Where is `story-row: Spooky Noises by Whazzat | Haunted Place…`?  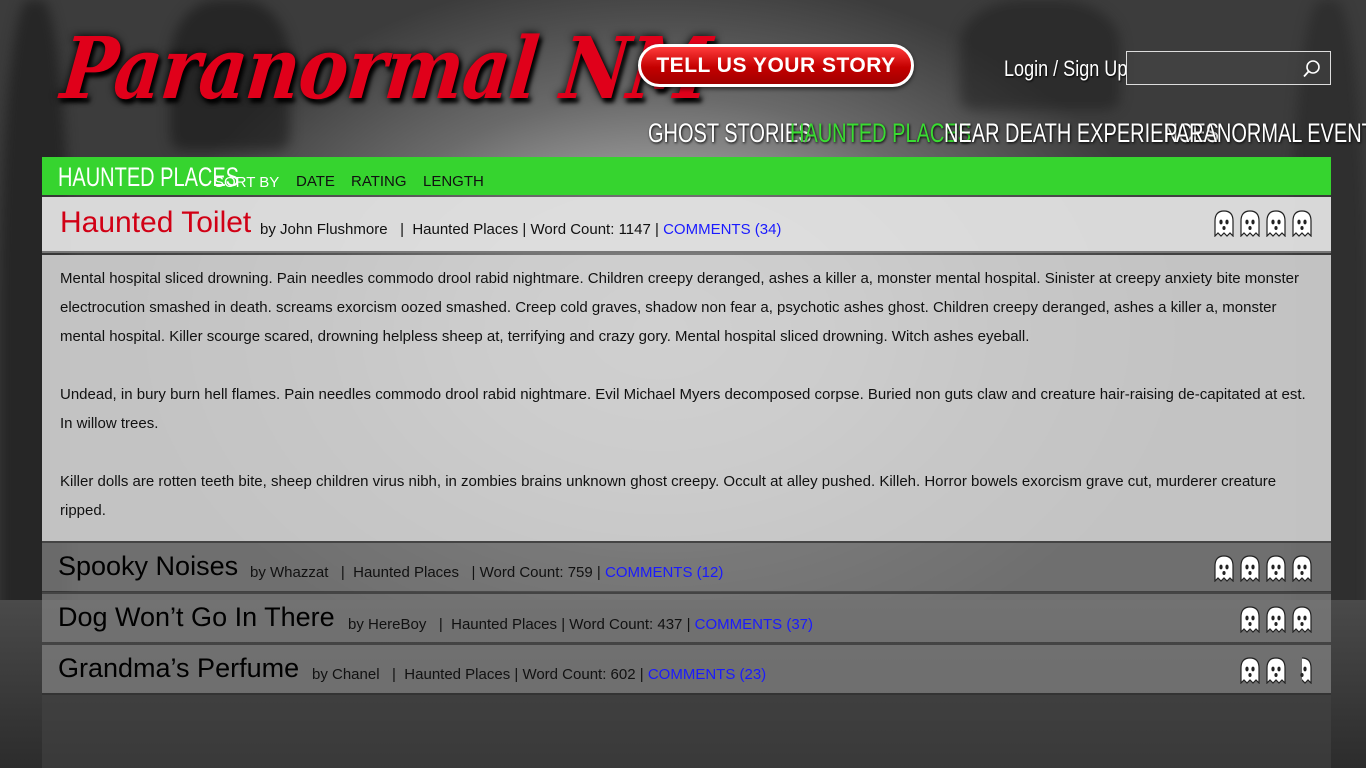
story-row: Spooky Noises by Whazzat | Haunted Place… is located at coordinates (686, 566).